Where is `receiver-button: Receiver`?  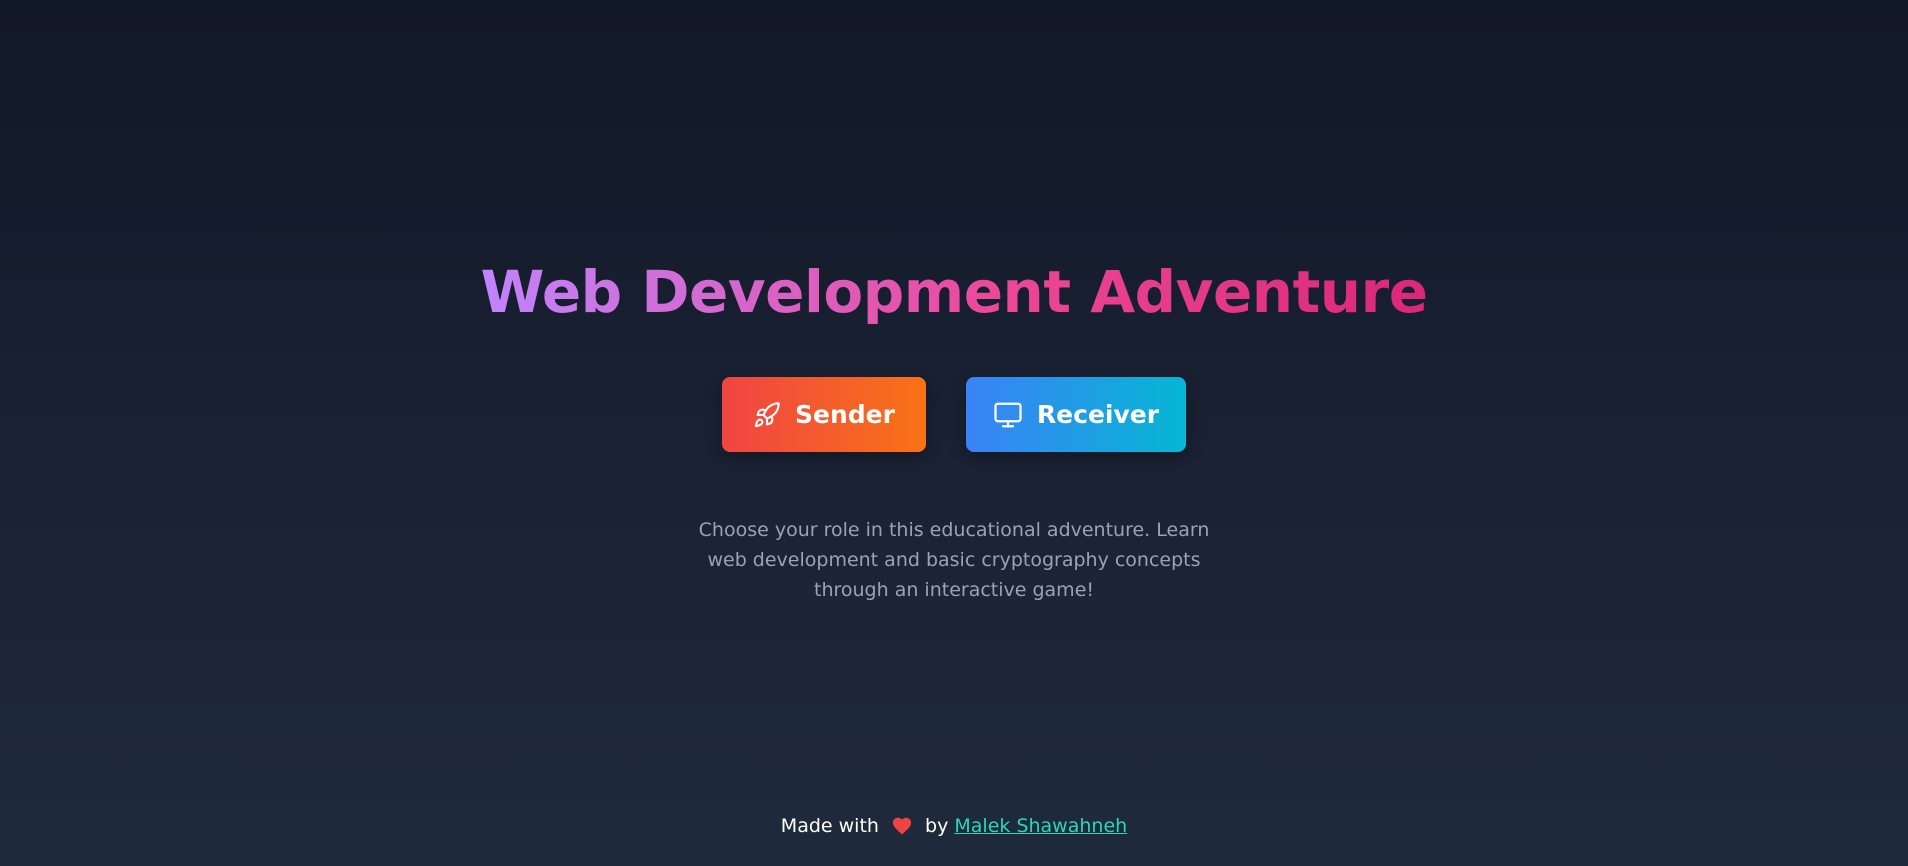
receiver-button: Receiver is located at coordinates (1076, 414).